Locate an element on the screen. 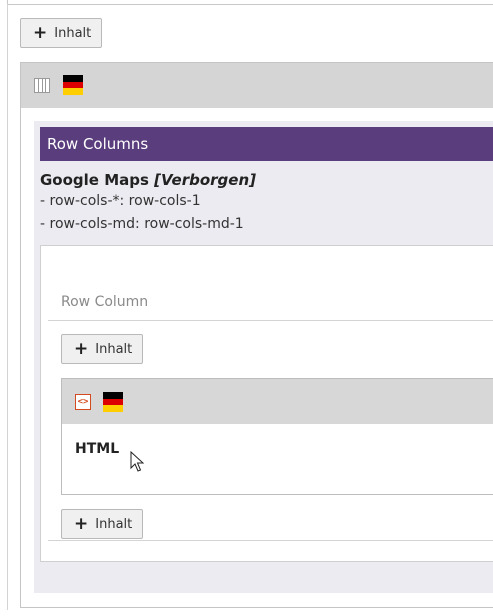  content-title: Google Maps [Verborgen] is located at coordinates (148, 180).